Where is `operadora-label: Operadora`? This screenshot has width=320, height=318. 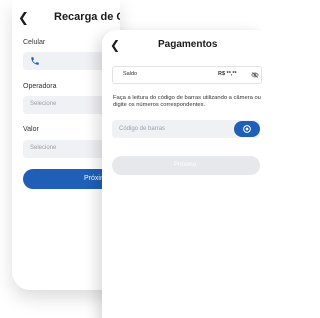
operadora-label: Operadora is located at coordinates (40, 86).